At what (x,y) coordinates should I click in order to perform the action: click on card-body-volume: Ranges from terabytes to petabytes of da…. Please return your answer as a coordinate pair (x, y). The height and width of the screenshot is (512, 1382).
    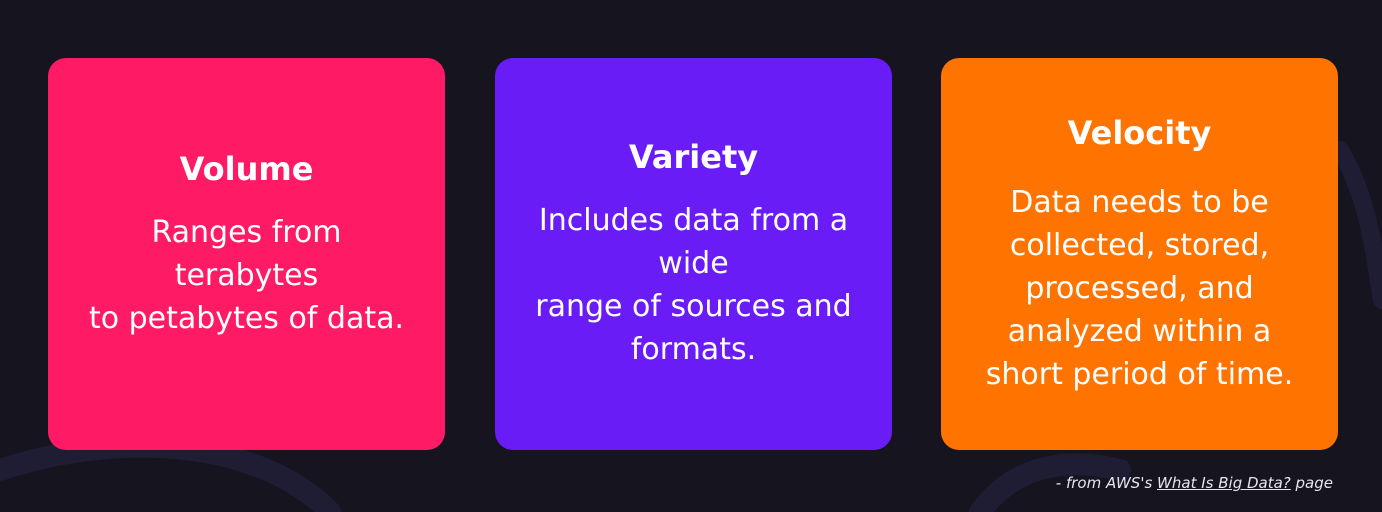
    Looking at the image, I should click on (246, 275).